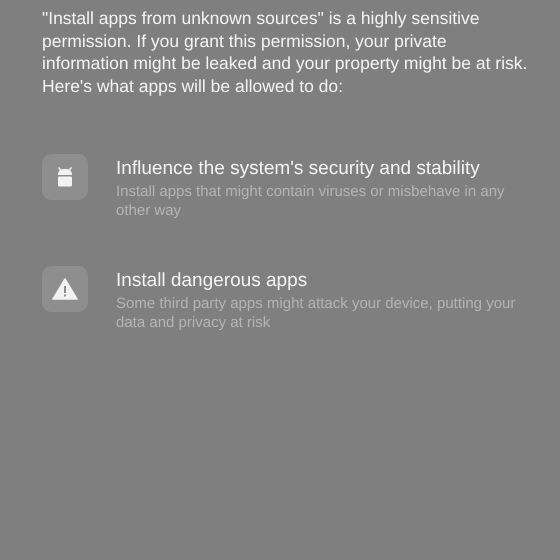 This screenshot has height=560, width=560. Describe the element at coordinates (65, 177) in the screenshot. I see `robot-icon` at that location.